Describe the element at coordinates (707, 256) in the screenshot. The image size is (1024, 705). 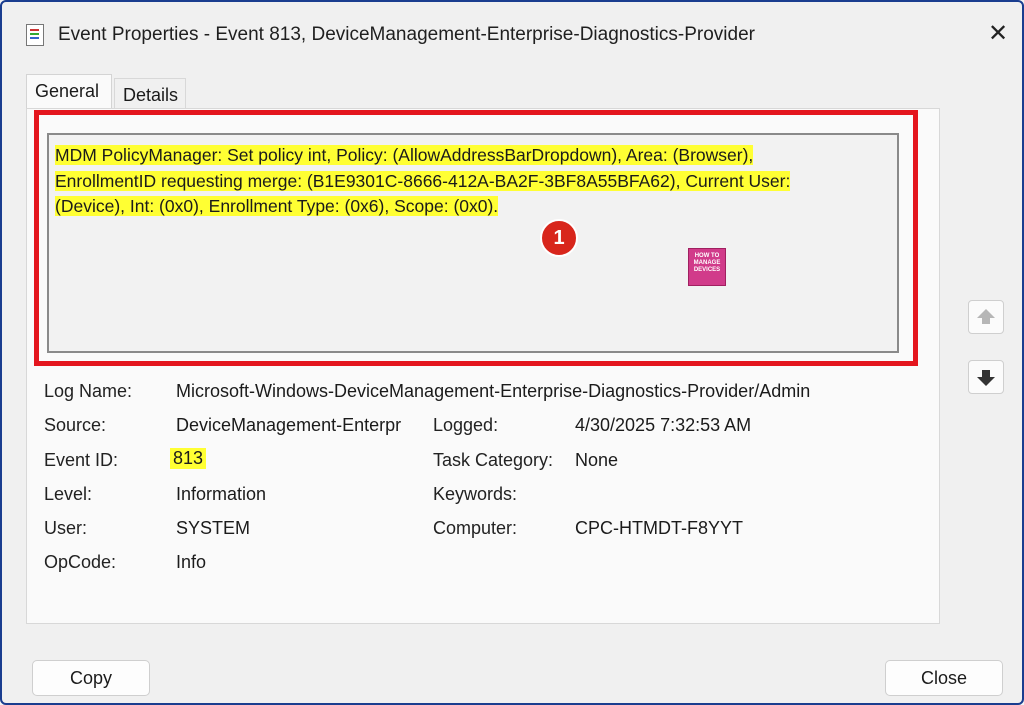
I see `logo-line-1: HOW TO` at that location.